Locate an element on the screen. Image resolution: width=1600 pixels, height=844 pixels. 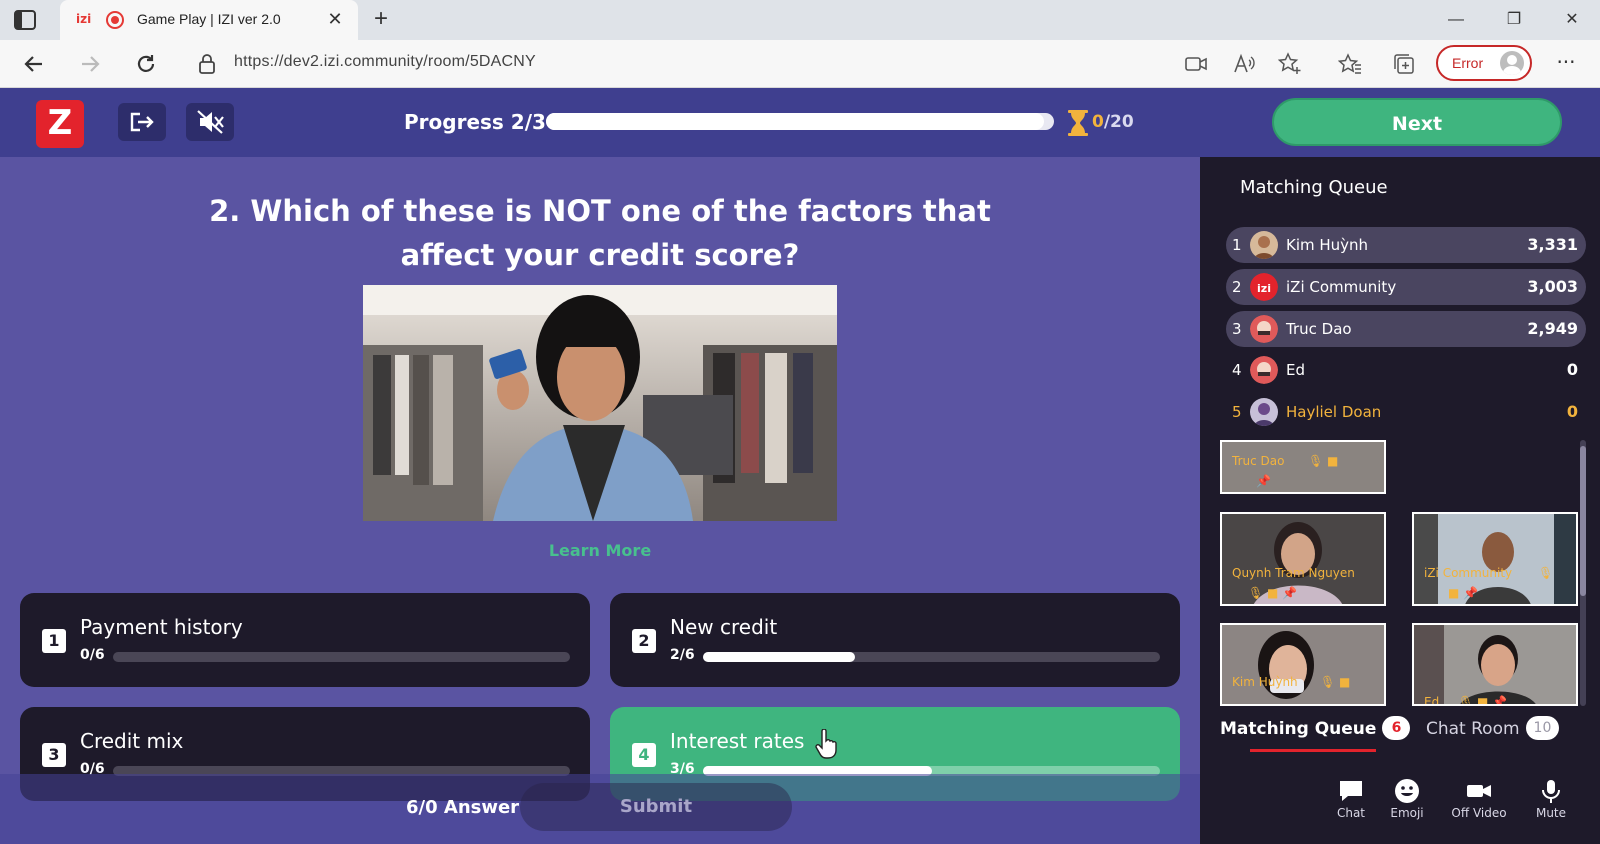
tab-matching-queue: Matching Queue 6 is located at coordinates (1315, 728).